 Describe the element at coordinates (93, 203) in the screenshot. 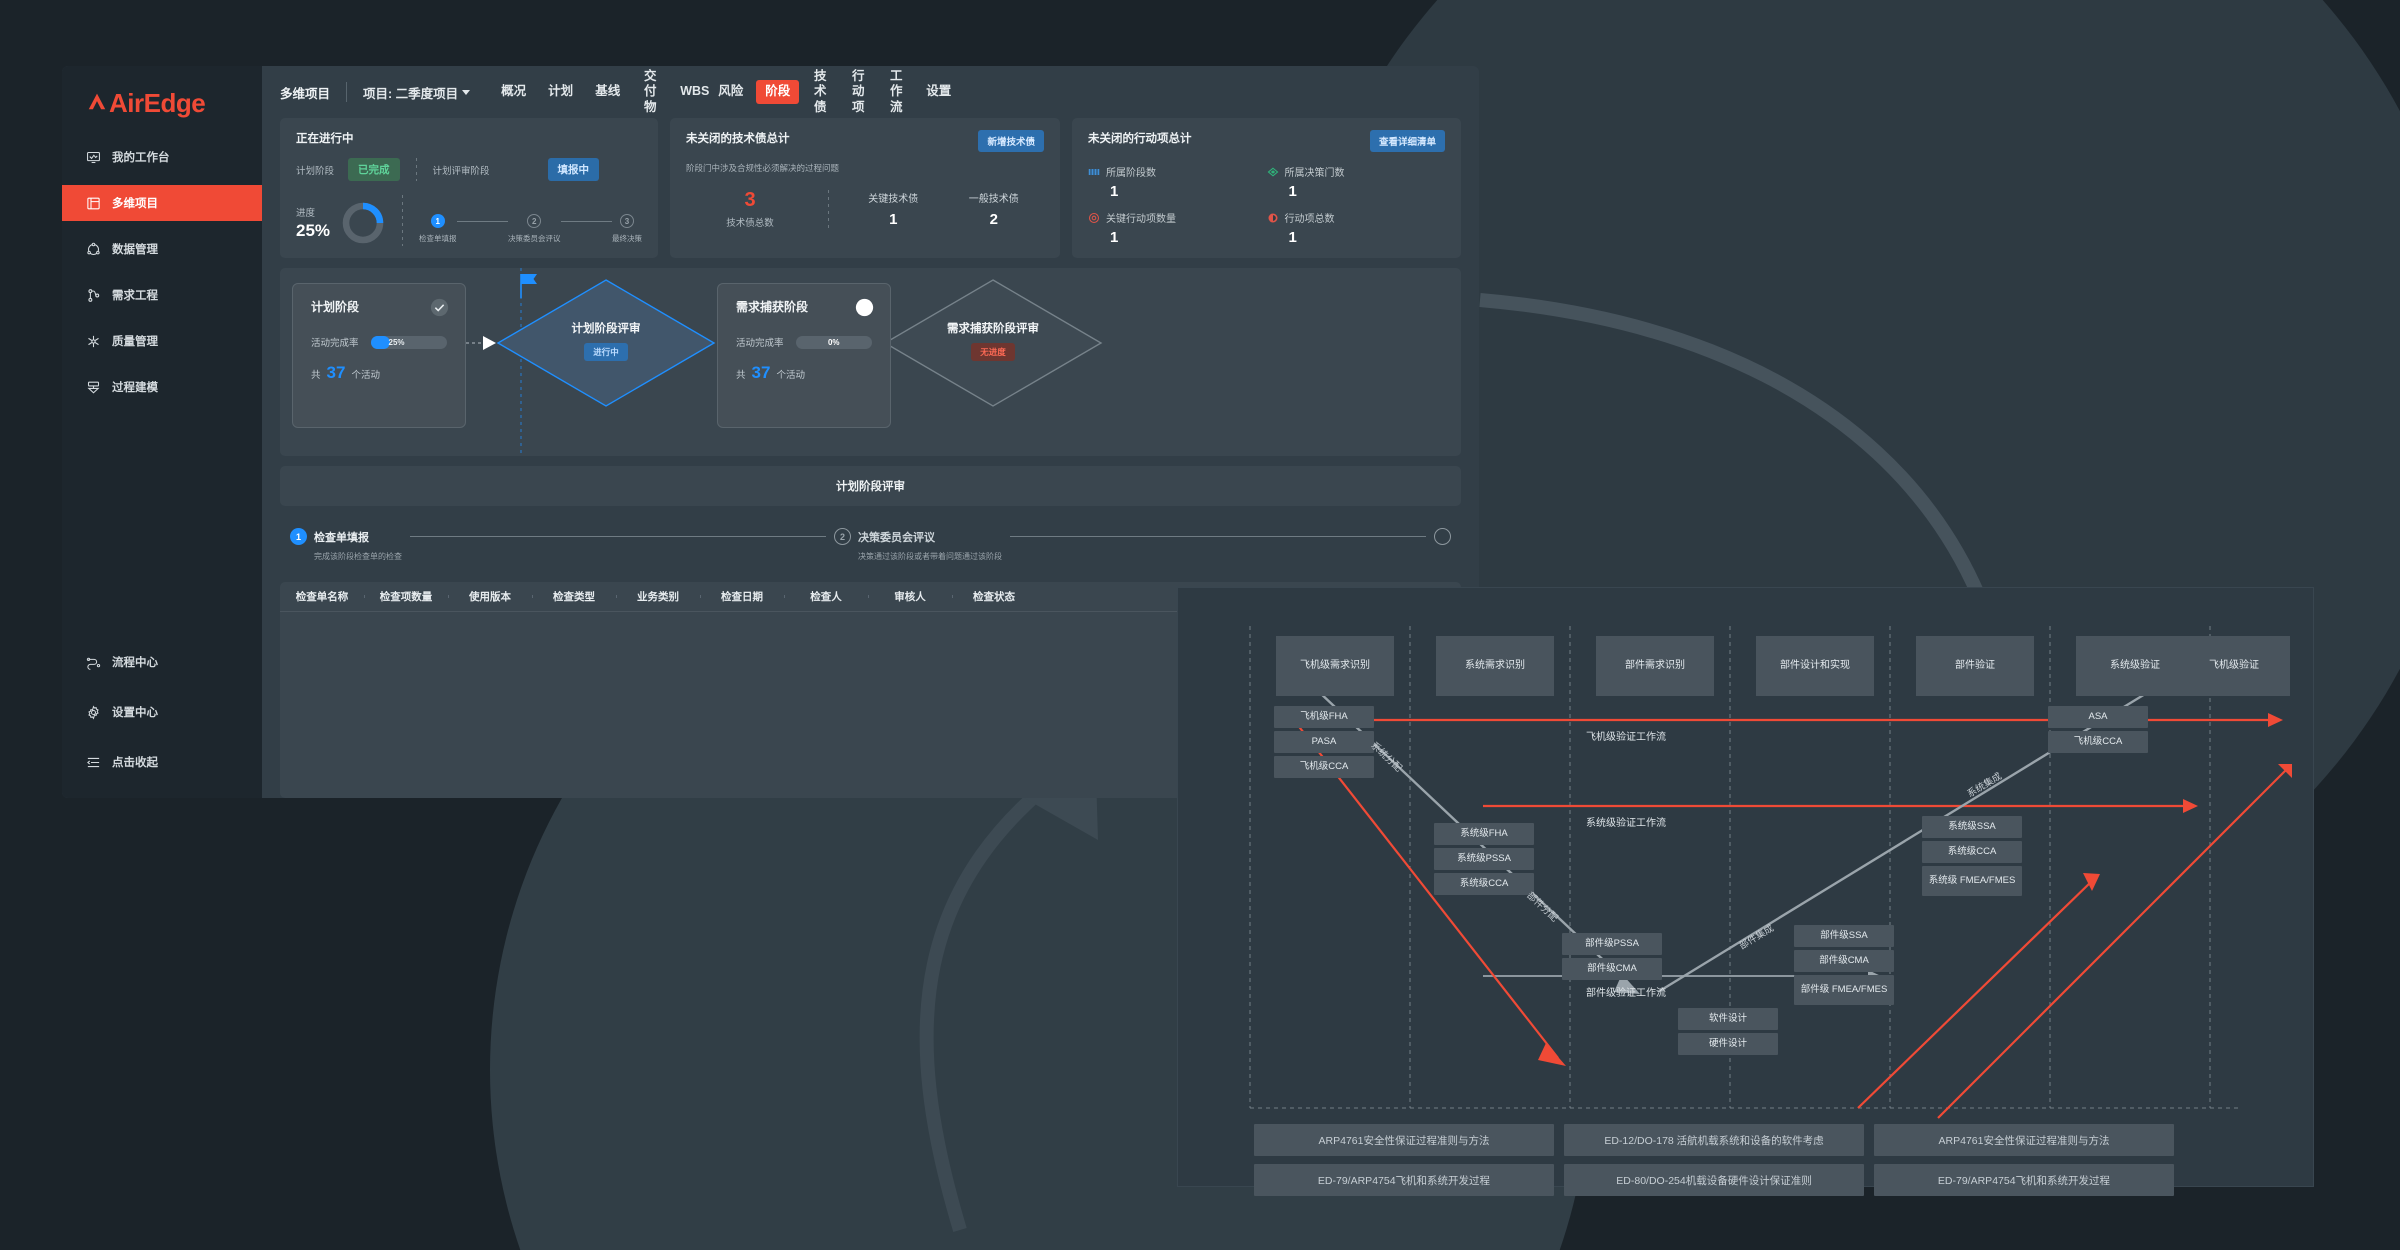

I see `layers-icon` at that location.